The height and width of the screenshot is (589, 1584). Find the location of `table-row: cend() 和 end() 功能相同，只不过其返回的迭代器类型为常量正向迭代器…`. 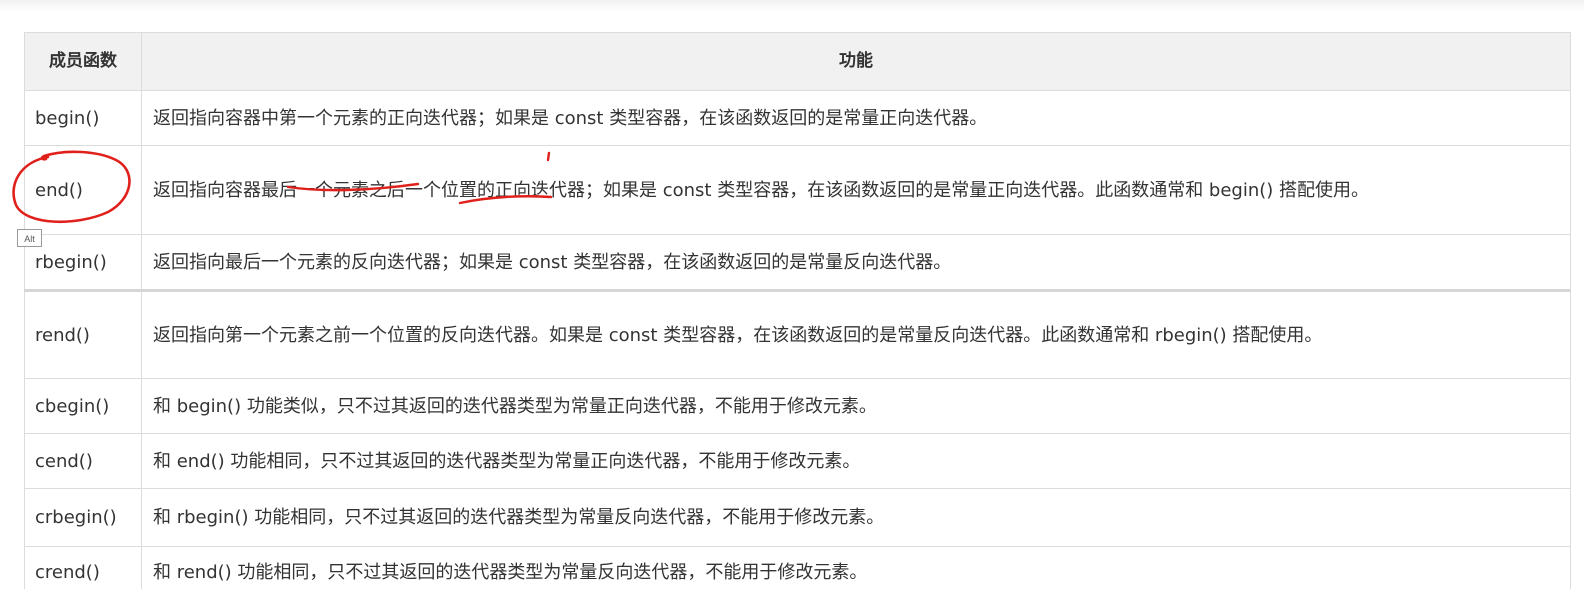

table-row: cend() 和 end() 功能相同，只不过其返回的迭代器类型为常量正向迭代器… is located at coordinates (797, 461).